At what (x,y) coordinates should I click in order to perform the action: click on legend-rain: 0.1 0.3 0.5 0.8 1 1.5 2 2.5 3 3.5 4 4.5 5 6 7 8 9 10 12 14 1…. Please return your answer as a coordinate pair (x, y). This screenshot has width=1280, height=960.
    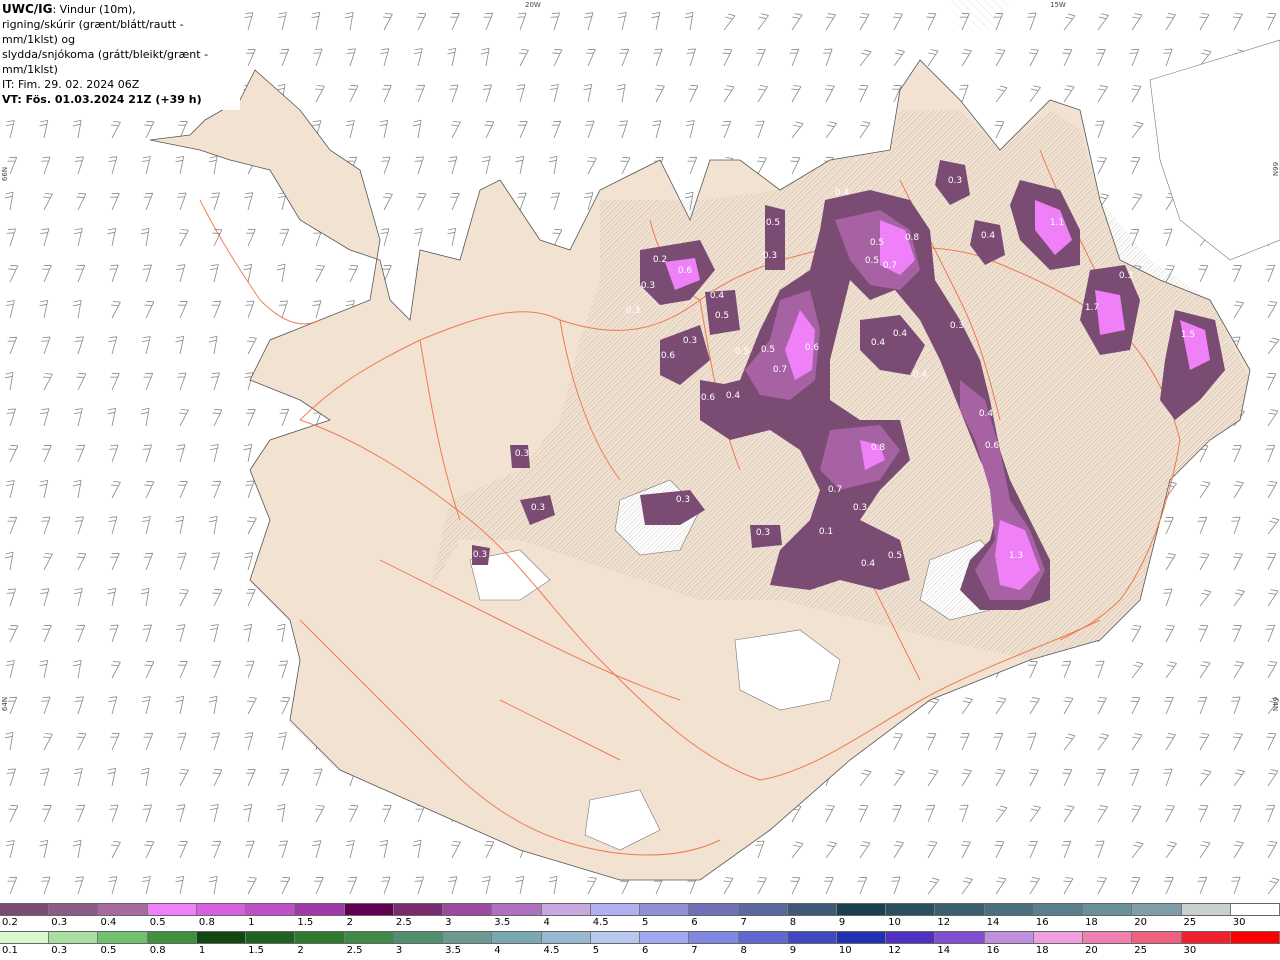
    Looking at the image, I should click on (640, 945).